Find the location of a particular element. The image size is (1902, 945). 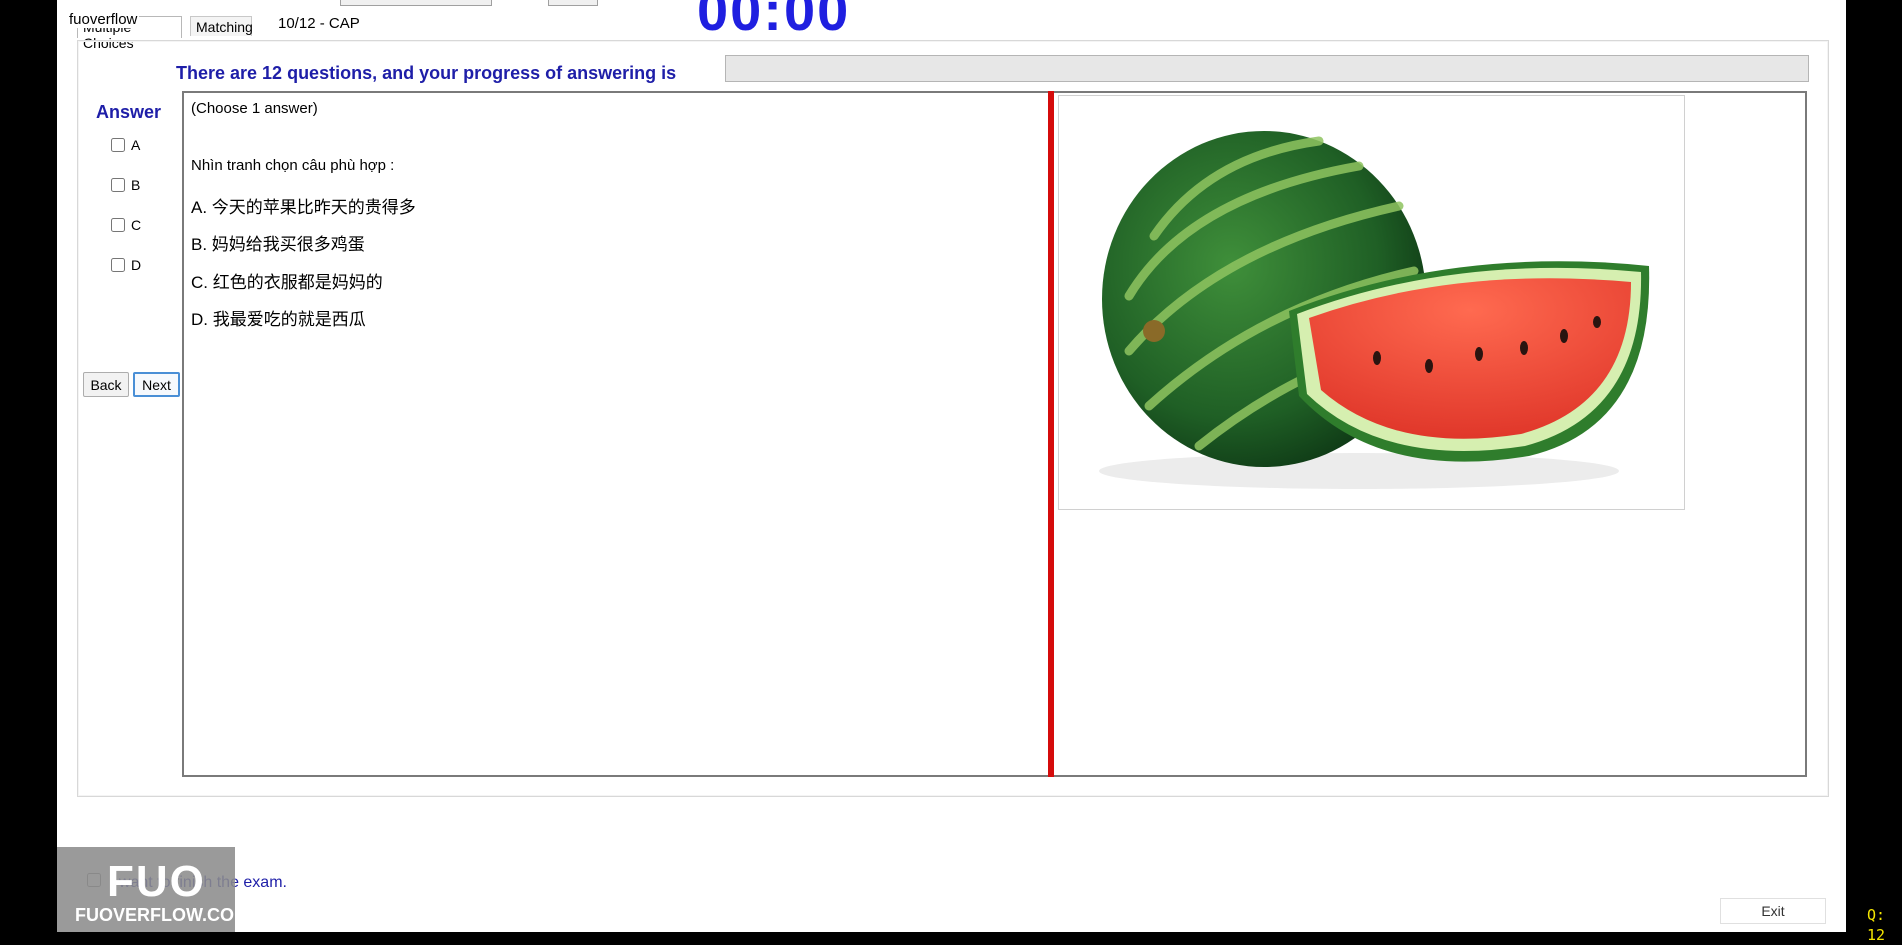

question-choice-a: A. 今天的苹果比昨天的贵得多 is located at coordinates (303, 207).